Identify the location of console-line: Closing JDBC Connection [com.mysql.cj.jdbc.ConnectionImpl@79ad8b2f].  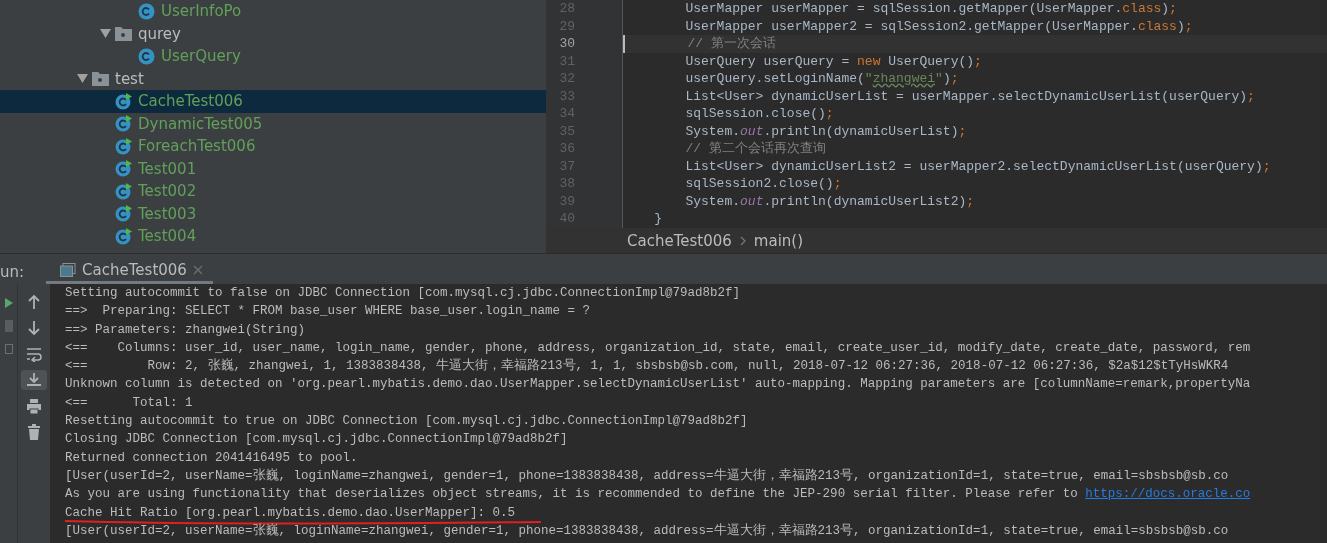
(316, 439).